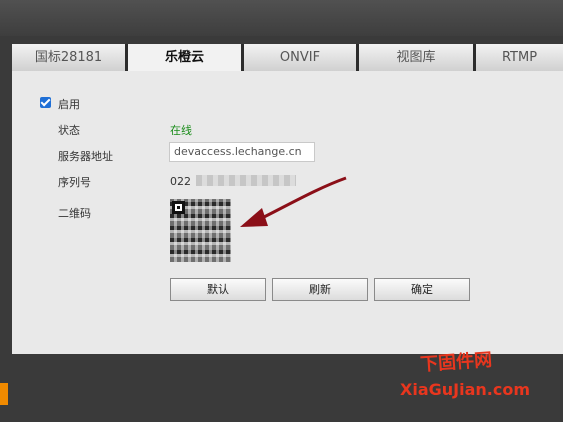  Describe the element at coordinates (180, 181) in the screenshot. I see `serial-value: 022` at that location.